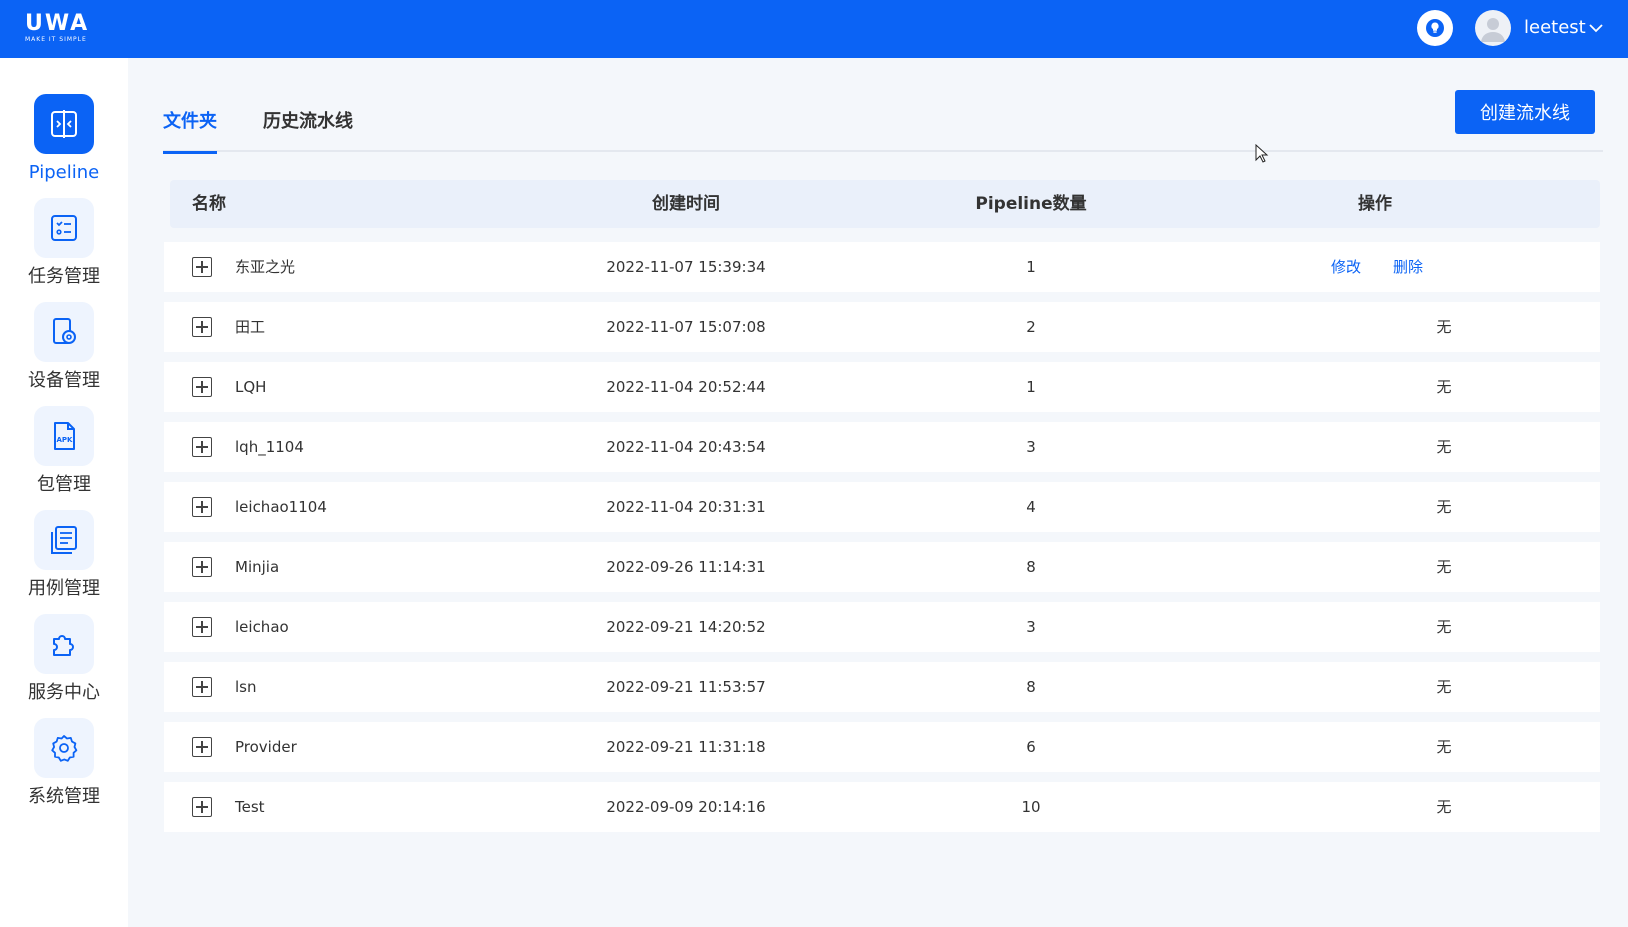 The image size is (1628, 927). What do you see at coordinates (64, 748) in the screenshot?
I see `gear-icon` at bounding box center [64, 748].